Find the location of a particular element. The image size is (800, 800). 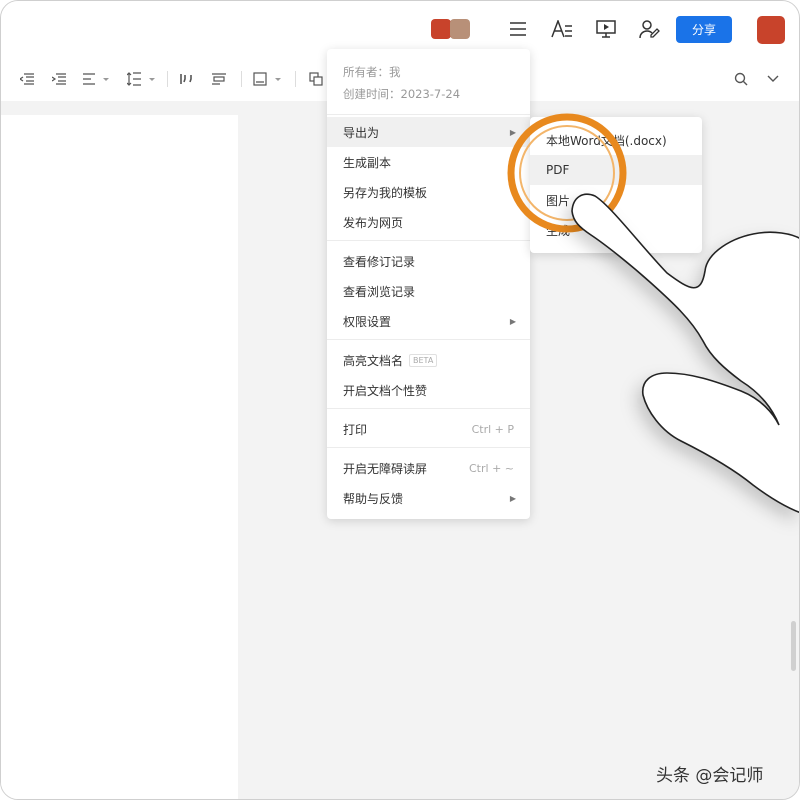

menu-item-accessibility: 开启无障碍读屏 Ctrl + ~ is located at coordinates (428, 468).